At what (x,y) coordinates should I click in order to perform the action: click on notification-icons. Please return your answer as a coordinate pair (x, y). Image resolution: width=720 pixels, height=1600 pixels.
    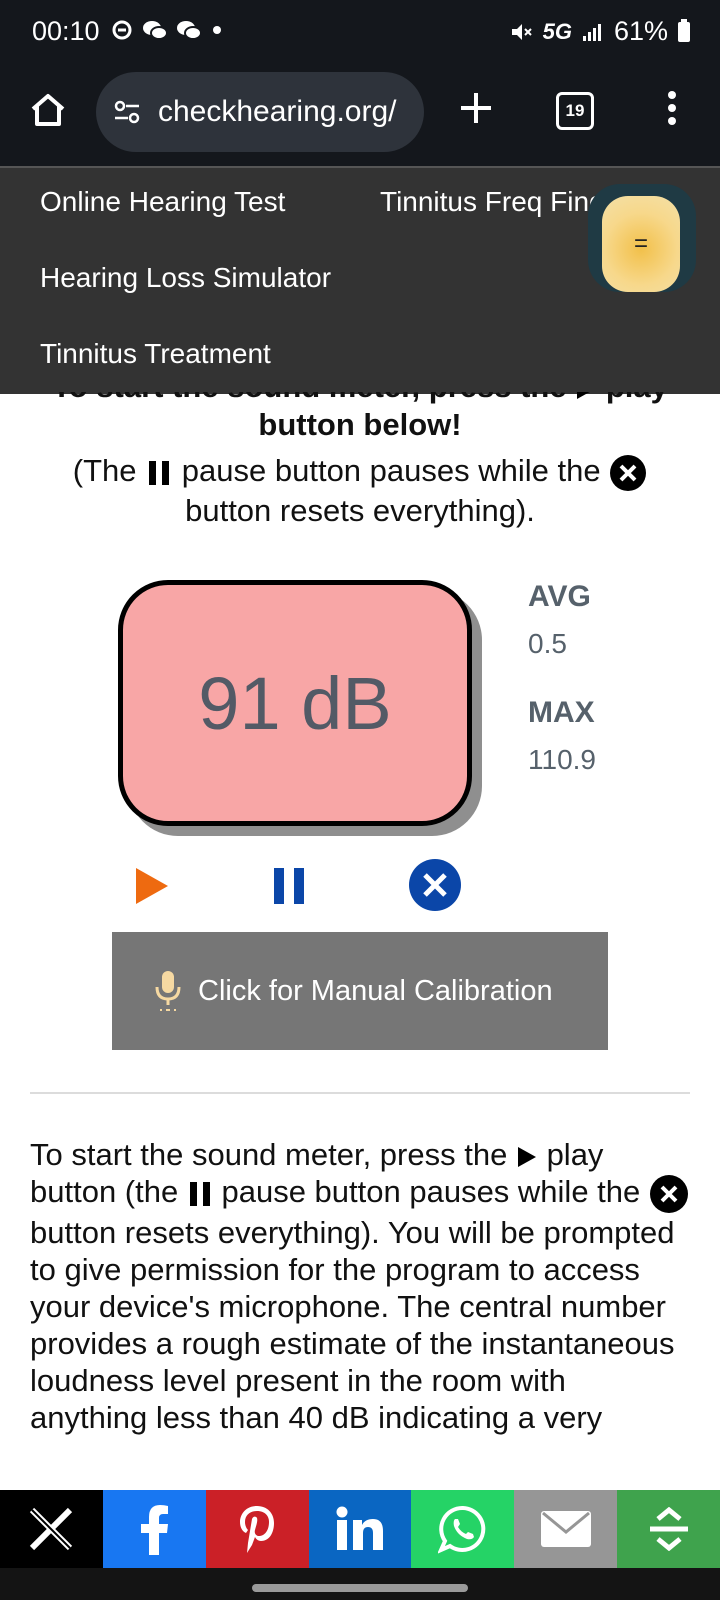
    Looking at the image, I should click on (167, 30).